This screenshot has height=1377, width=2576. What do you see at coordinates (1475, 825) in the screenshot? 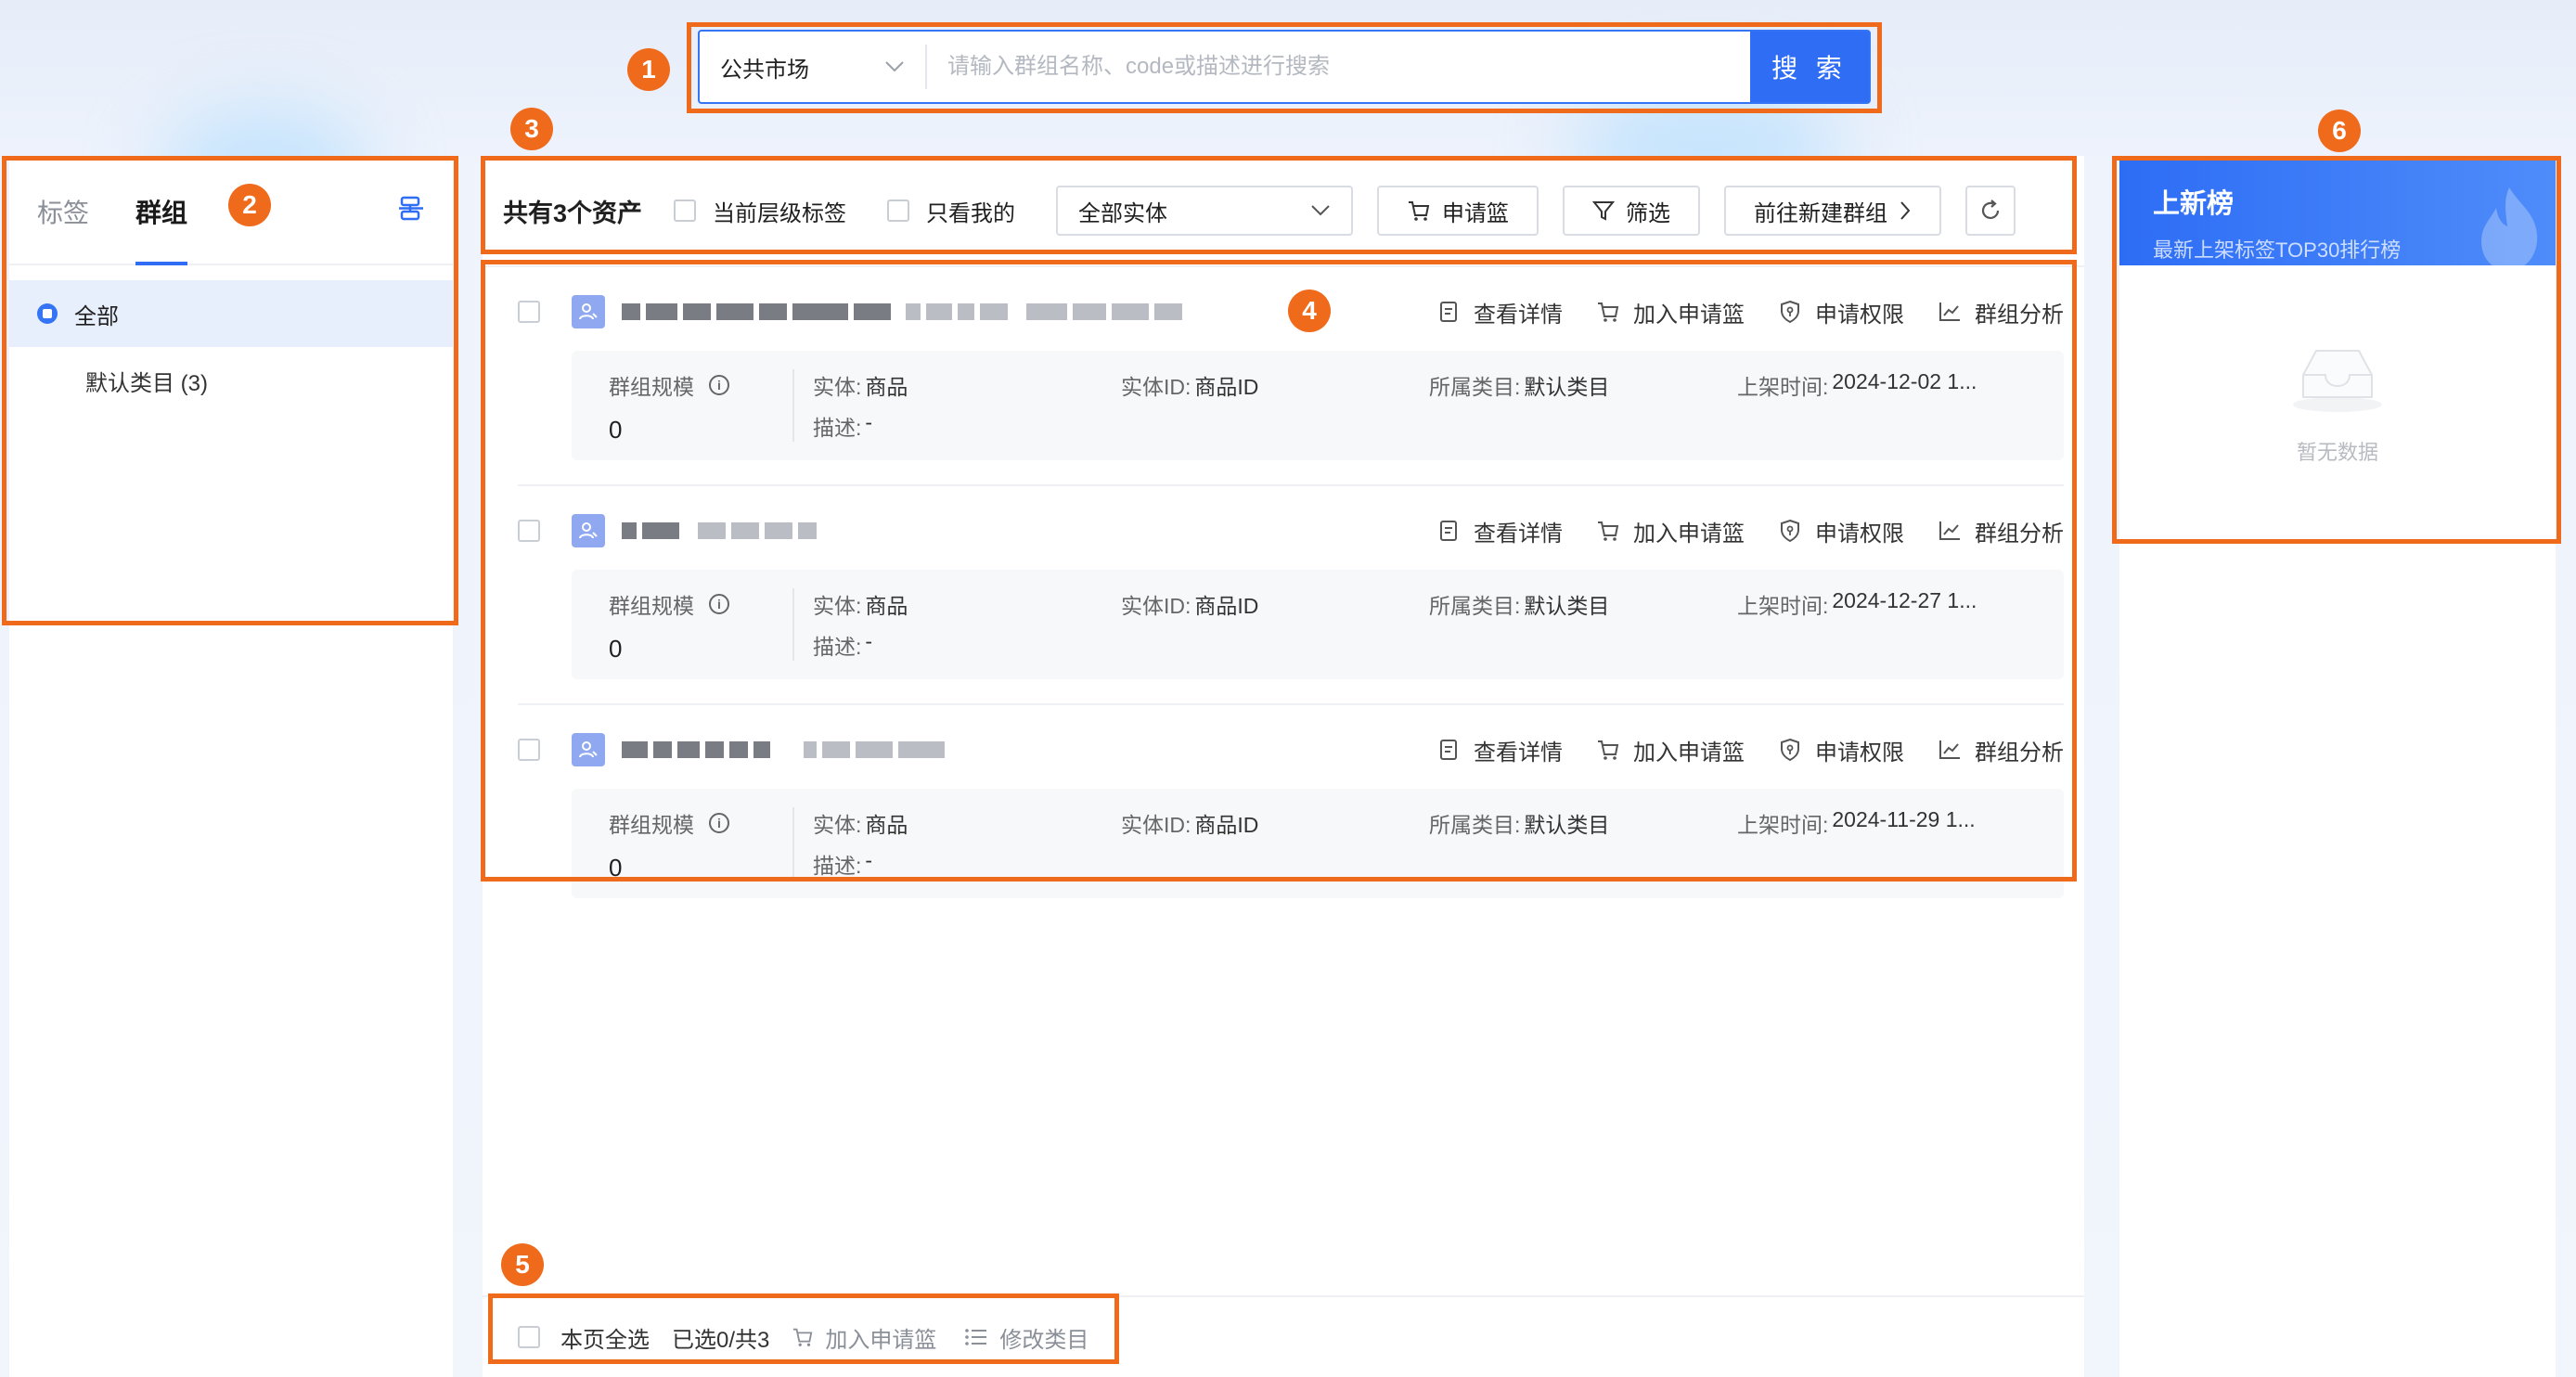
I see `category-label: 所属类目:` at bounding box center [1475, 825].